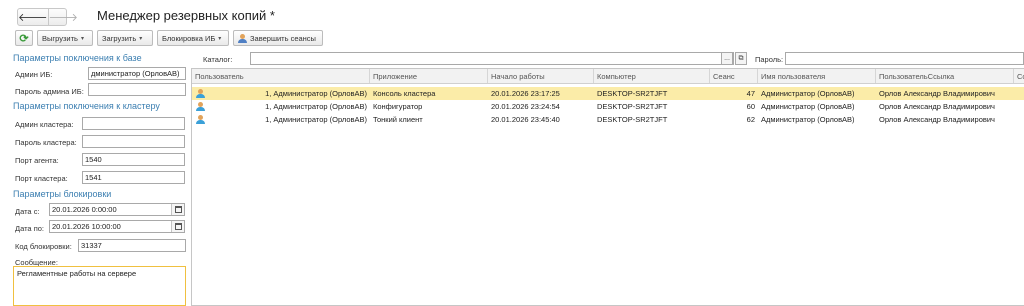  What do you see at coordinates (86, 106) in the screenshot?
I see `cluster-params-title: Параметры поключения к кластеру` at bounding box center [86, 106].